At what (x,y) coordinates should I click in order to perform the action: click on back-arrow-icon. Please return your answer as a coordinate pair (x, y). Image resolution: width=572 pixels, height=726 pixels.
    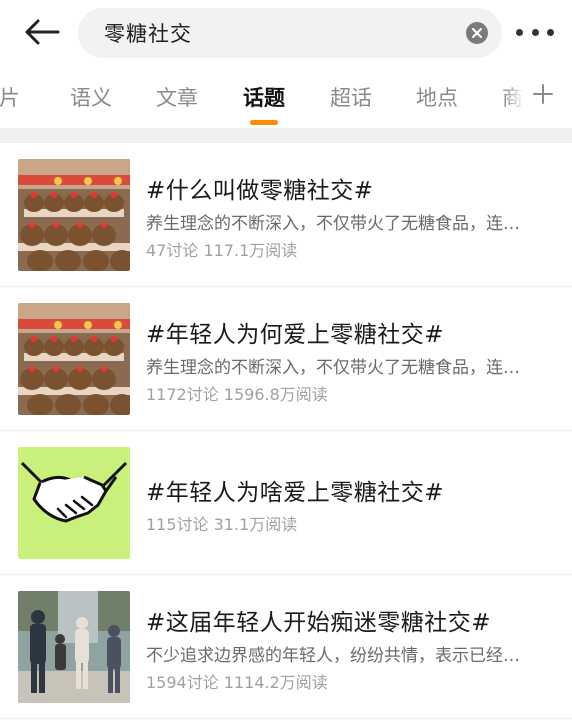
    Looking at the image, I should click on (42, 32).